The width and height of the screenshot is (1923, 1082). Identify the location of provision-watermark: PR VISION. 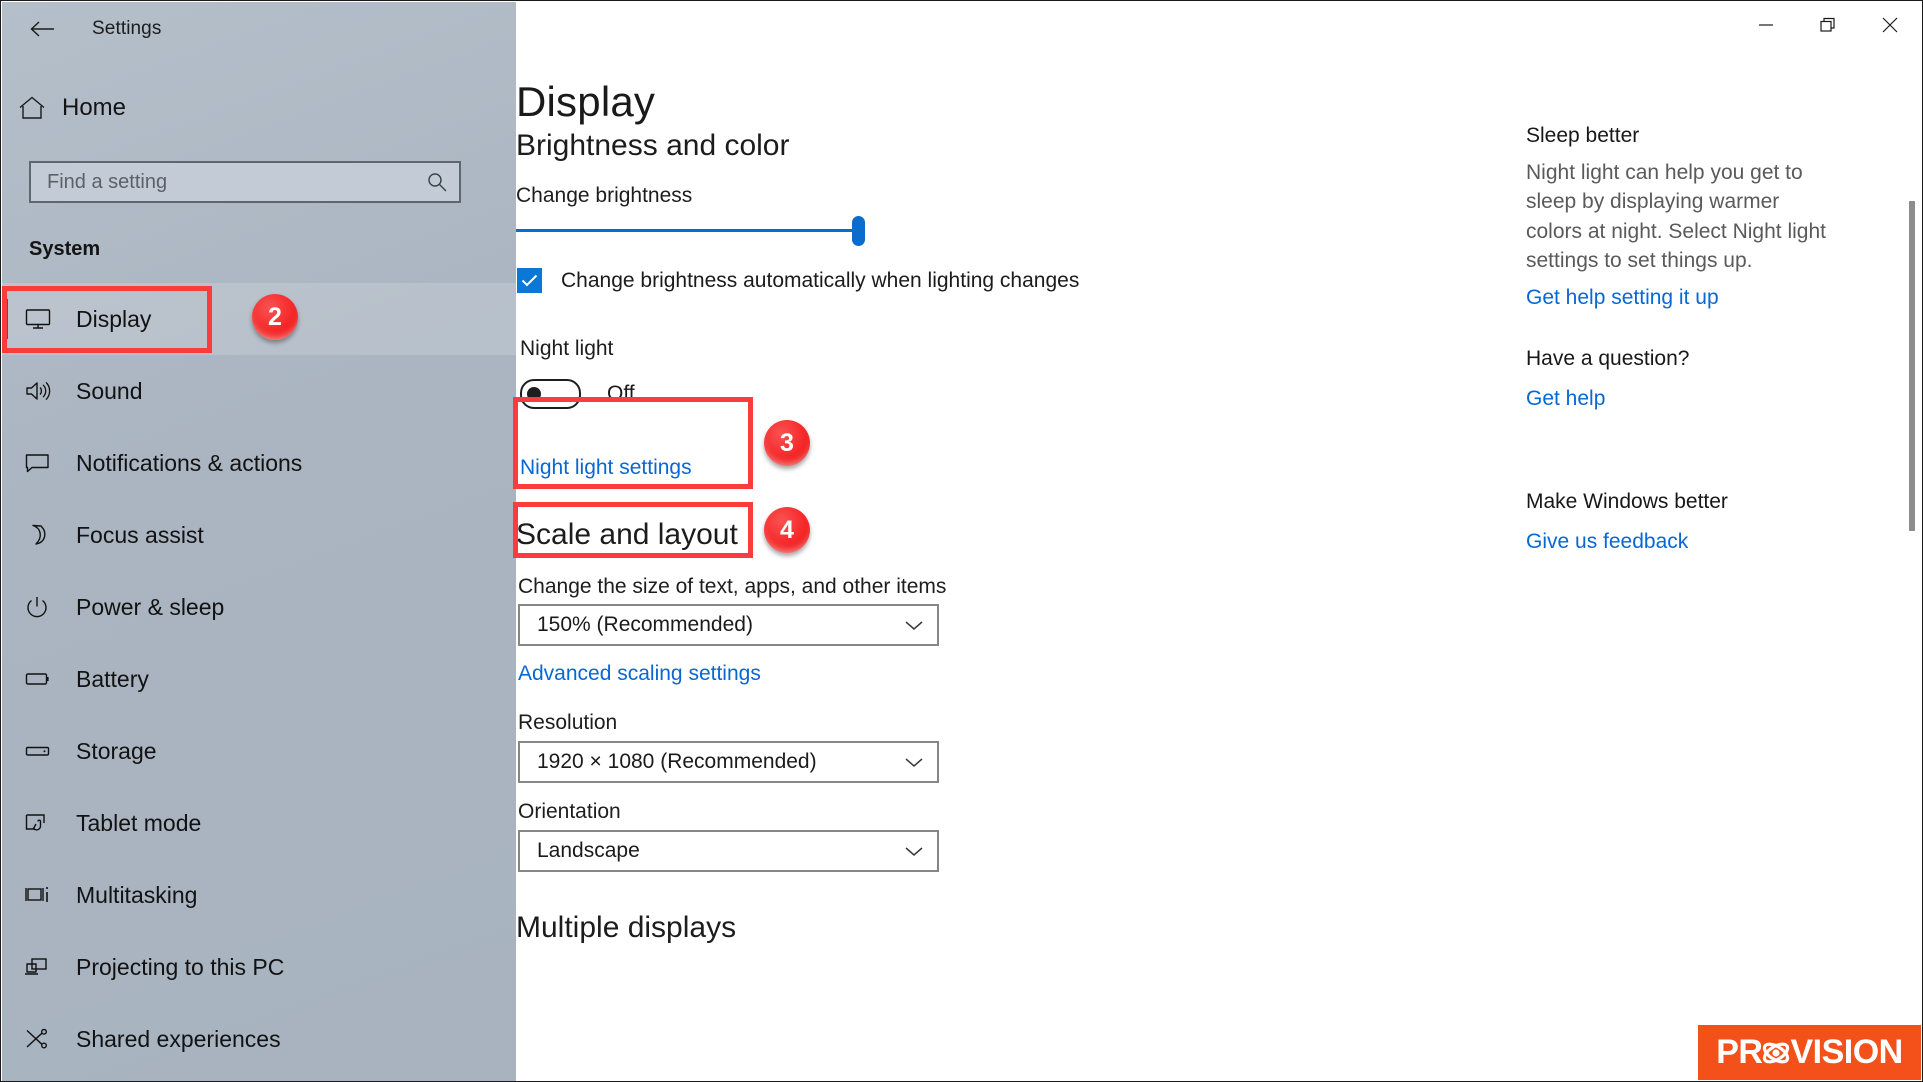
(1809, 1052).